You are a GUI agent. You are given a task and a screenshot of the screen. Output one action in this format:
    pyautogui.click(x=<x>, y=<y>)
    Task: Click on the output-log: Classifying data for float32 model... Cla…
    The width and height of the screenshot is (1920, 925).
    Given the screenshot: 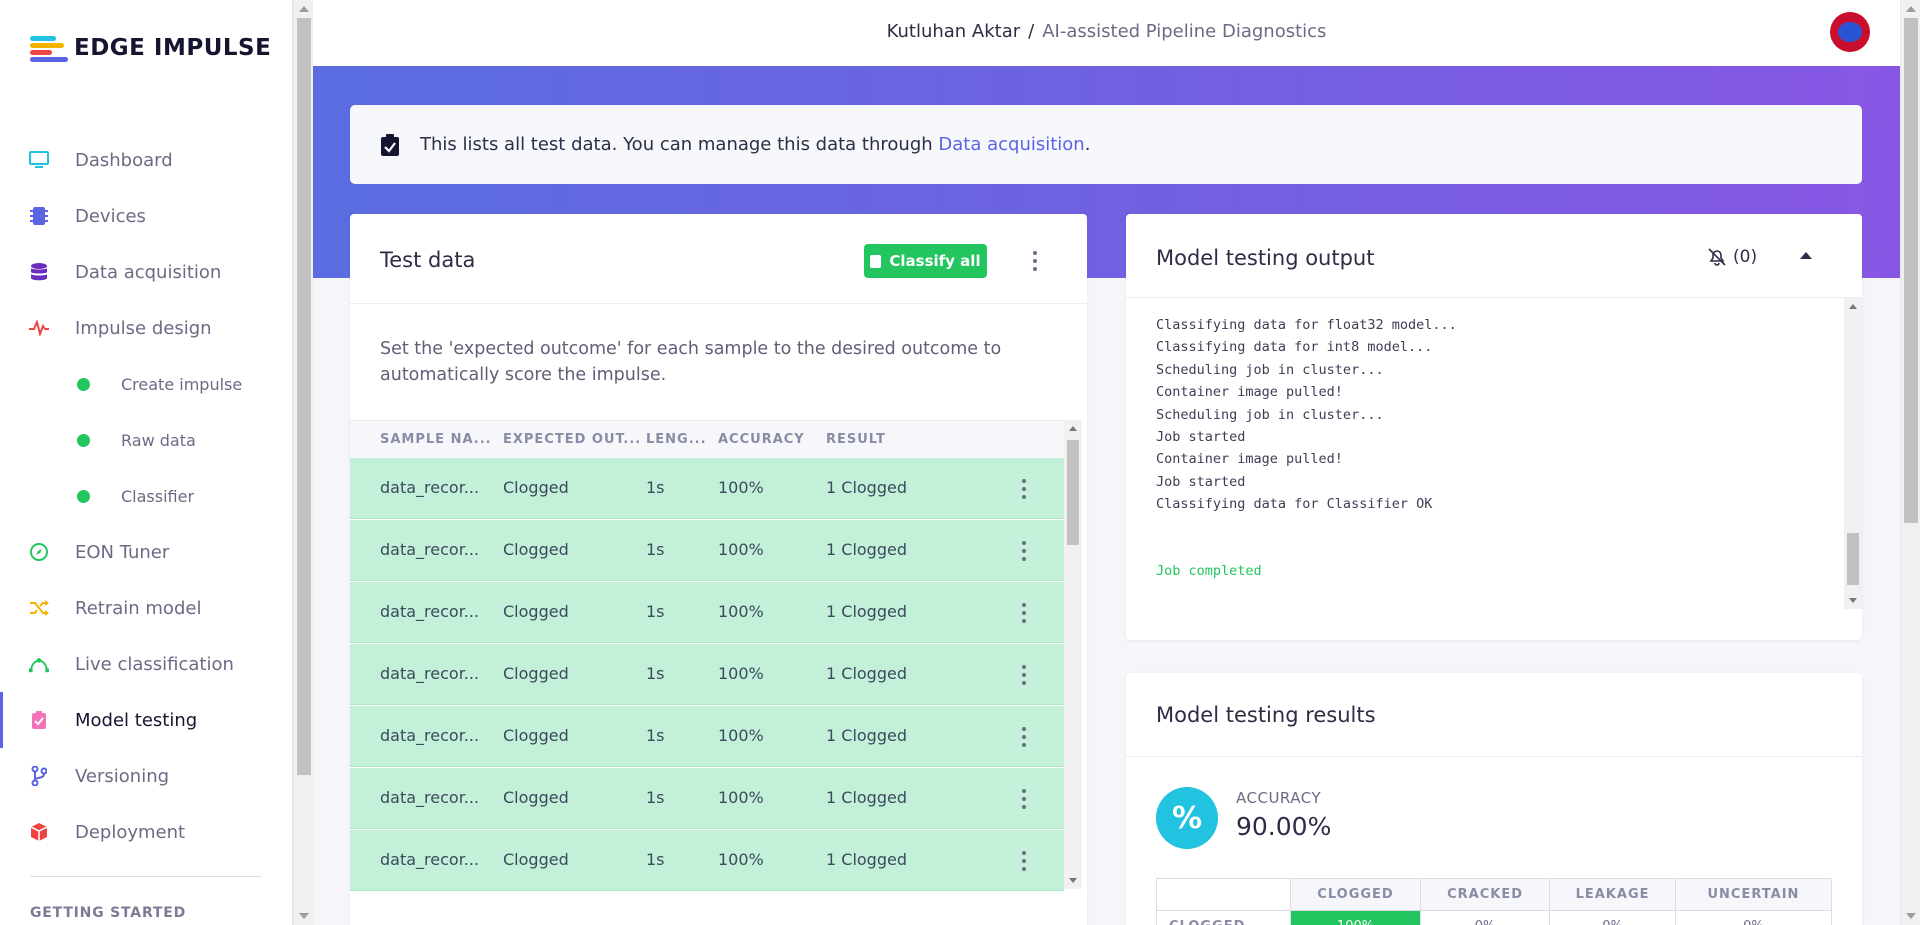 What is the action you would take?
    pyautogui.click(x=1306, y=448)
    